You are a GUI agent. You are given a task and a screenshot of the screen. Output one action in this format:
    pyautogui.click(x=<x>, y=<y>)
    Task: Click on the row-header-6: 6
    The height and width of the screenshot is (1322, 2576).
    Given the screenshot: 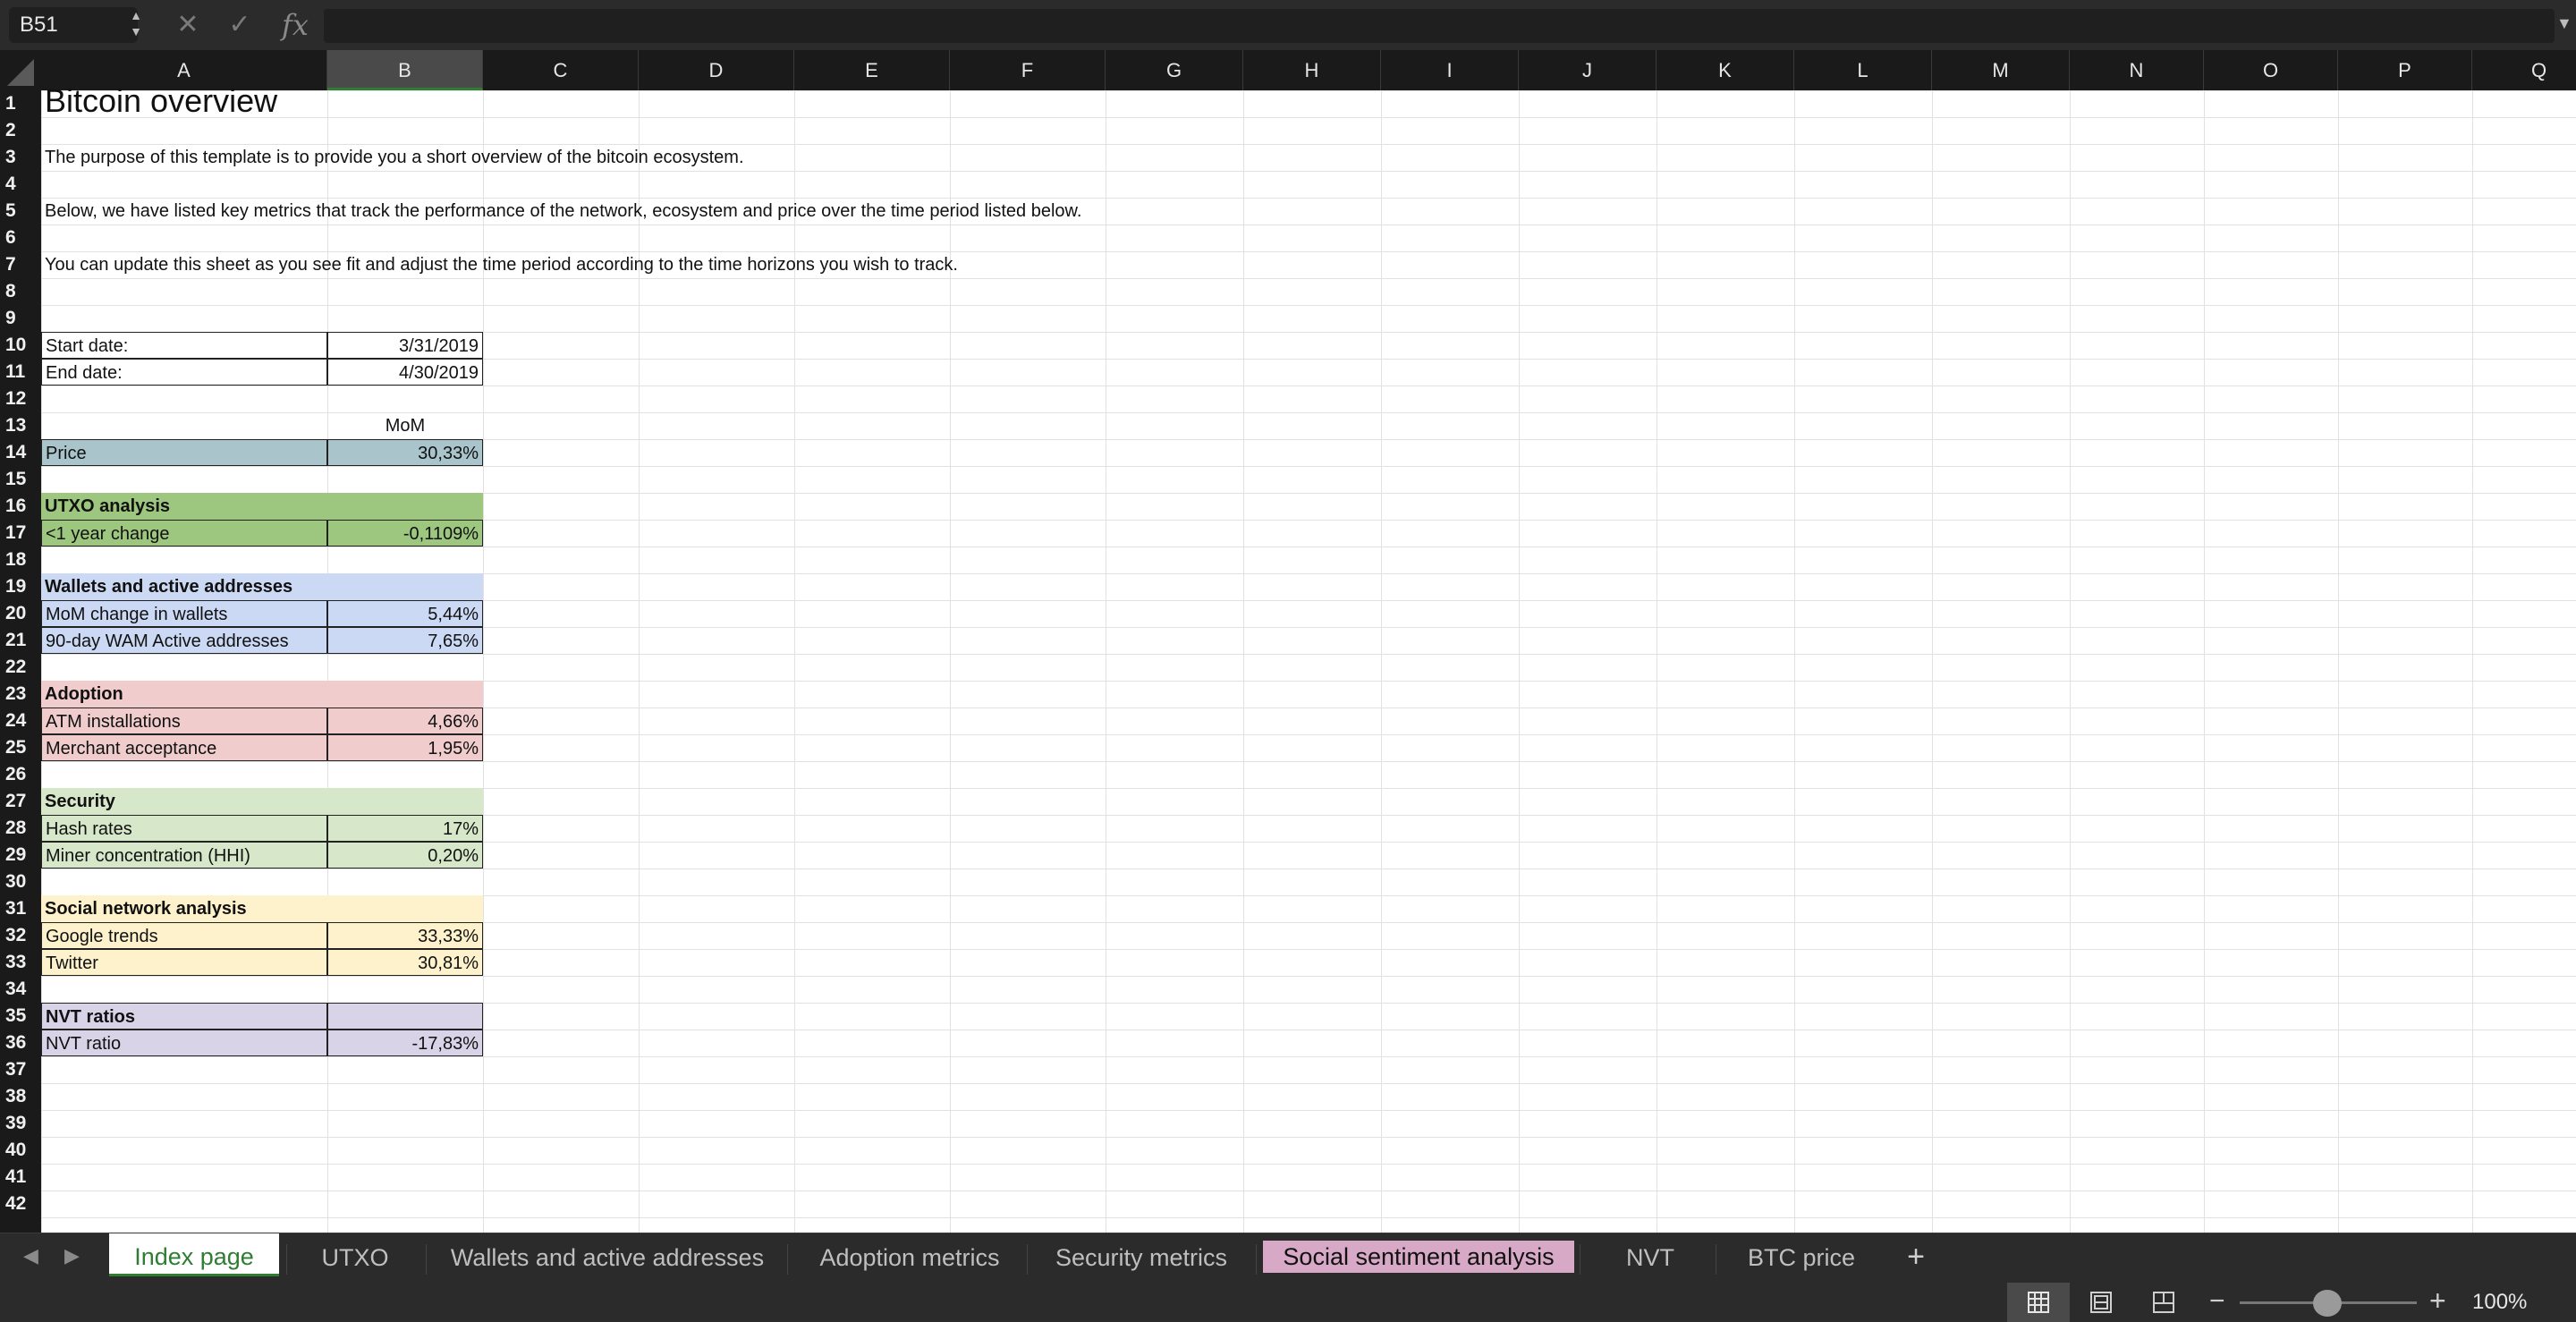 What is the action you would take?
    pyautogui.click(x=20, y=238)
    